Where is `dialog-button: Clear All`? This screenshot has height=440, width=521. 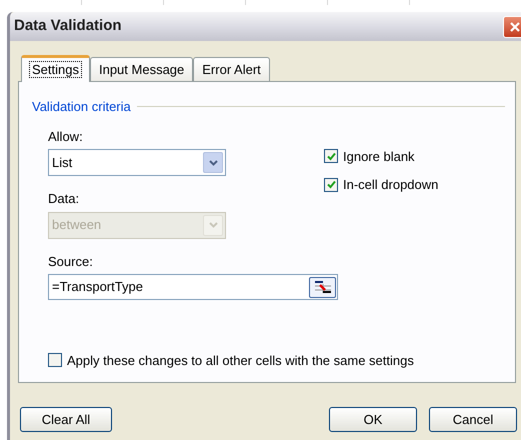
dialog-button: Clear All is located at coordinates (66, 419).